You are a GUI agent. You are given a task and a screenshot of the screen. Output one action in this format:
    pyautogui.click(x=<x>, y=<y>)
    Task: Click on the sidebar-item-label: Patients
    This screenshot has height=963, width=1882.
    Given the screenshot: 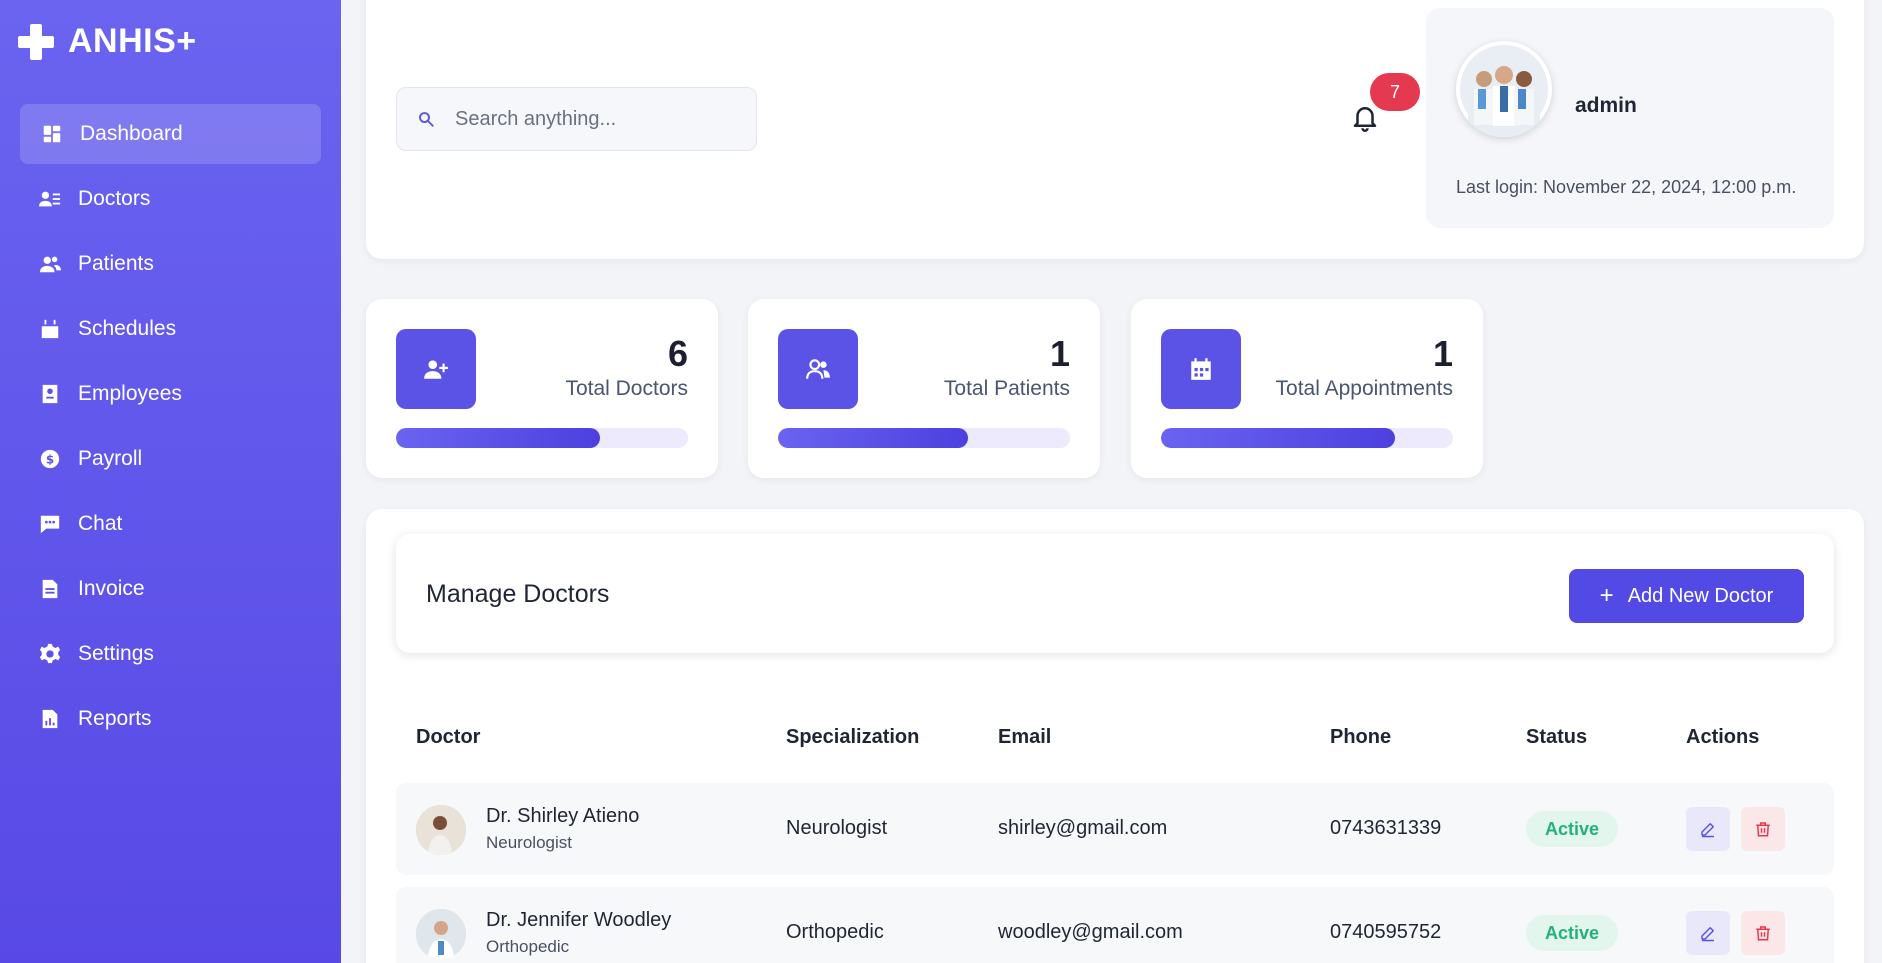 What is the action you would take?
    pyautogui.click(x=116, y=263)
    